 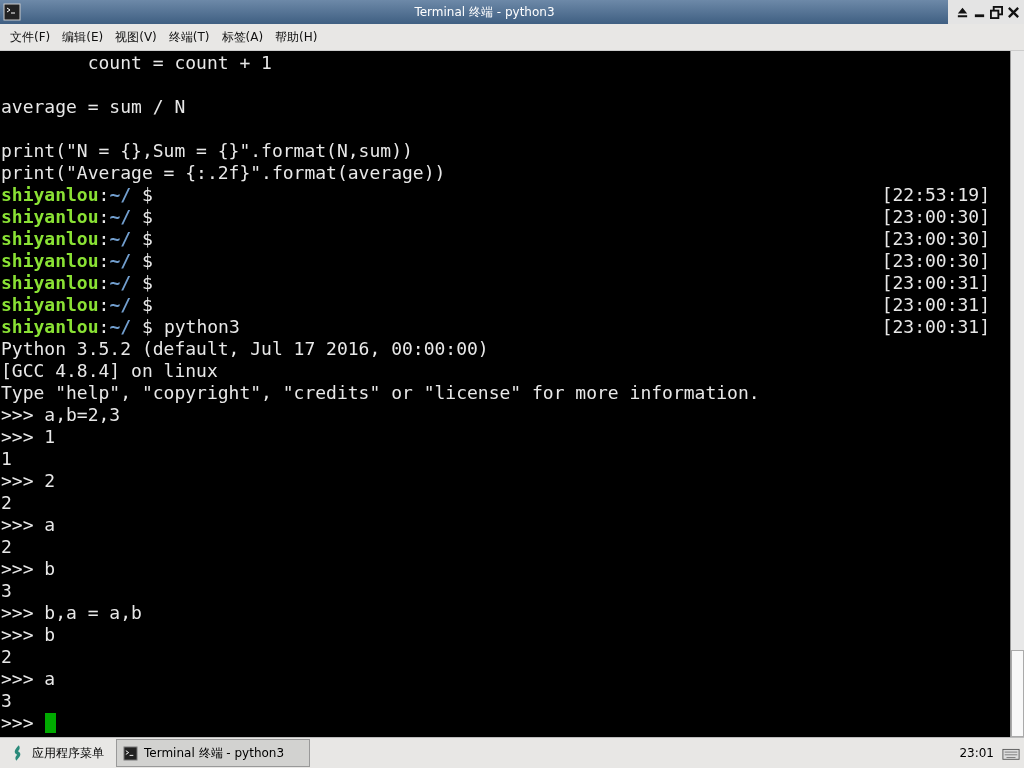 I want to click on terminal-line: 1, so click(x=6, y=459).